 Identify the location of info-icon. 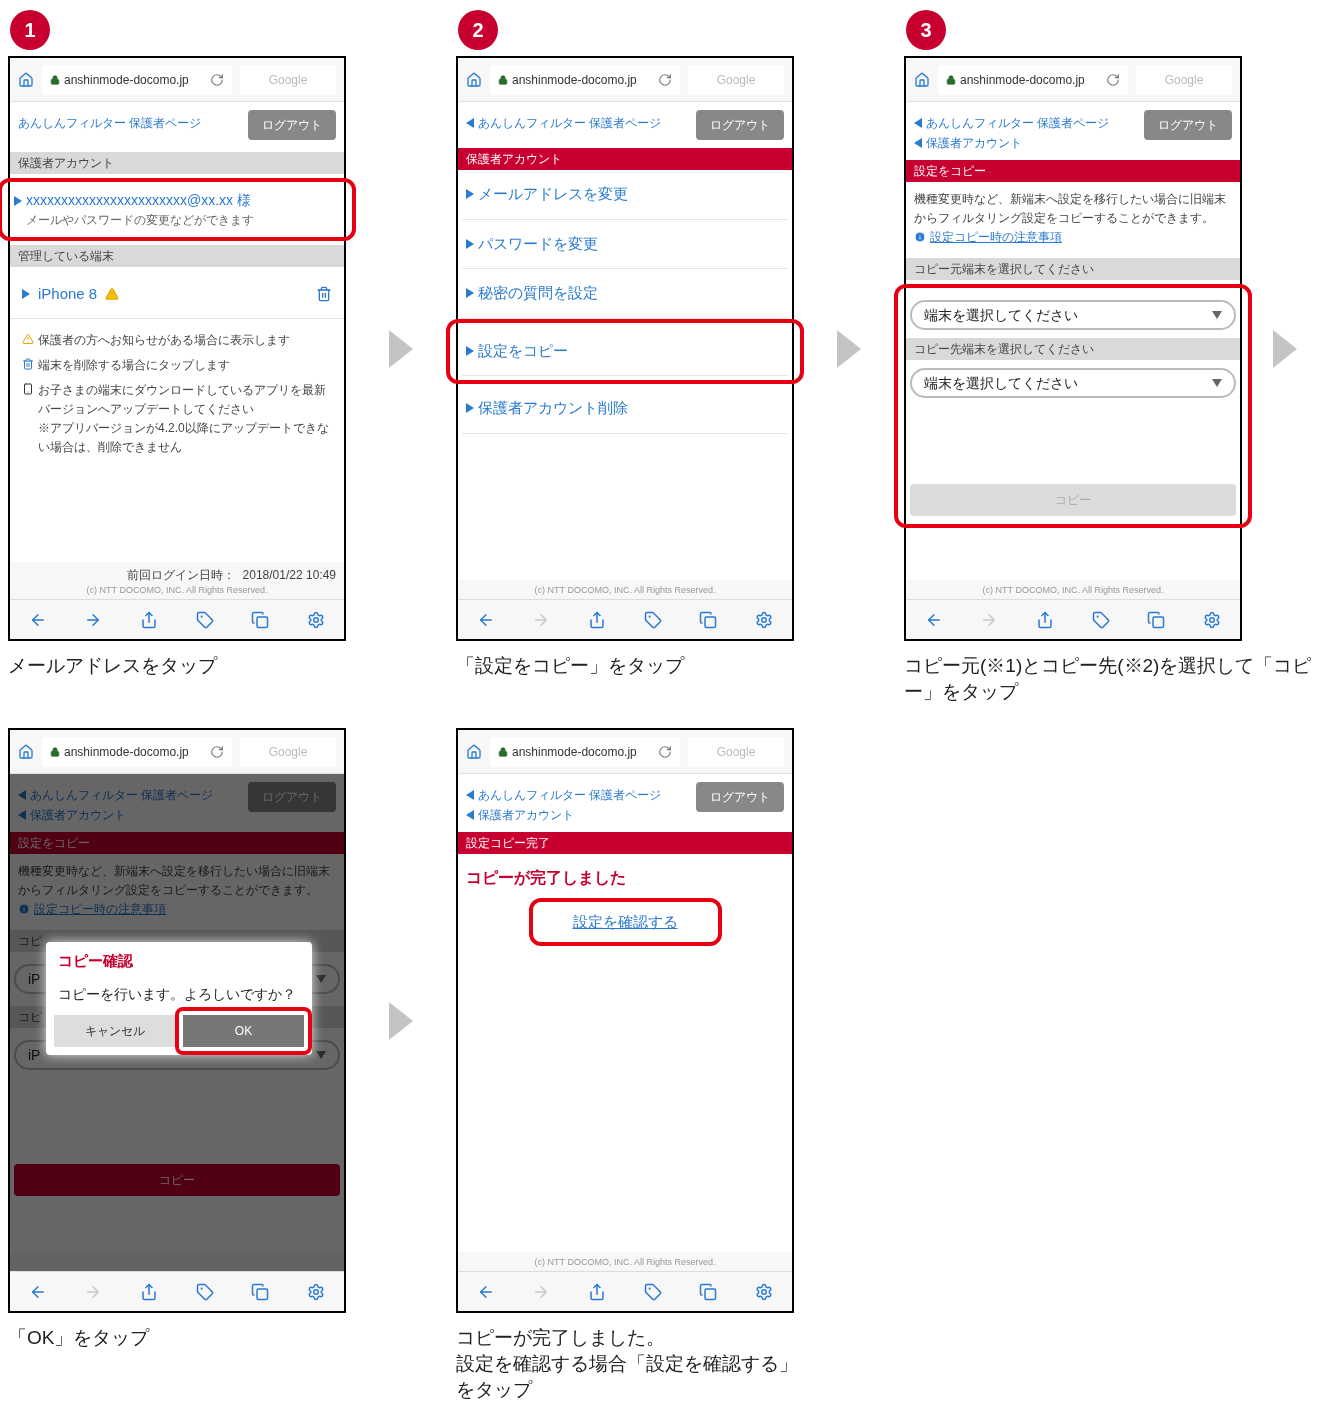
(24, 909).